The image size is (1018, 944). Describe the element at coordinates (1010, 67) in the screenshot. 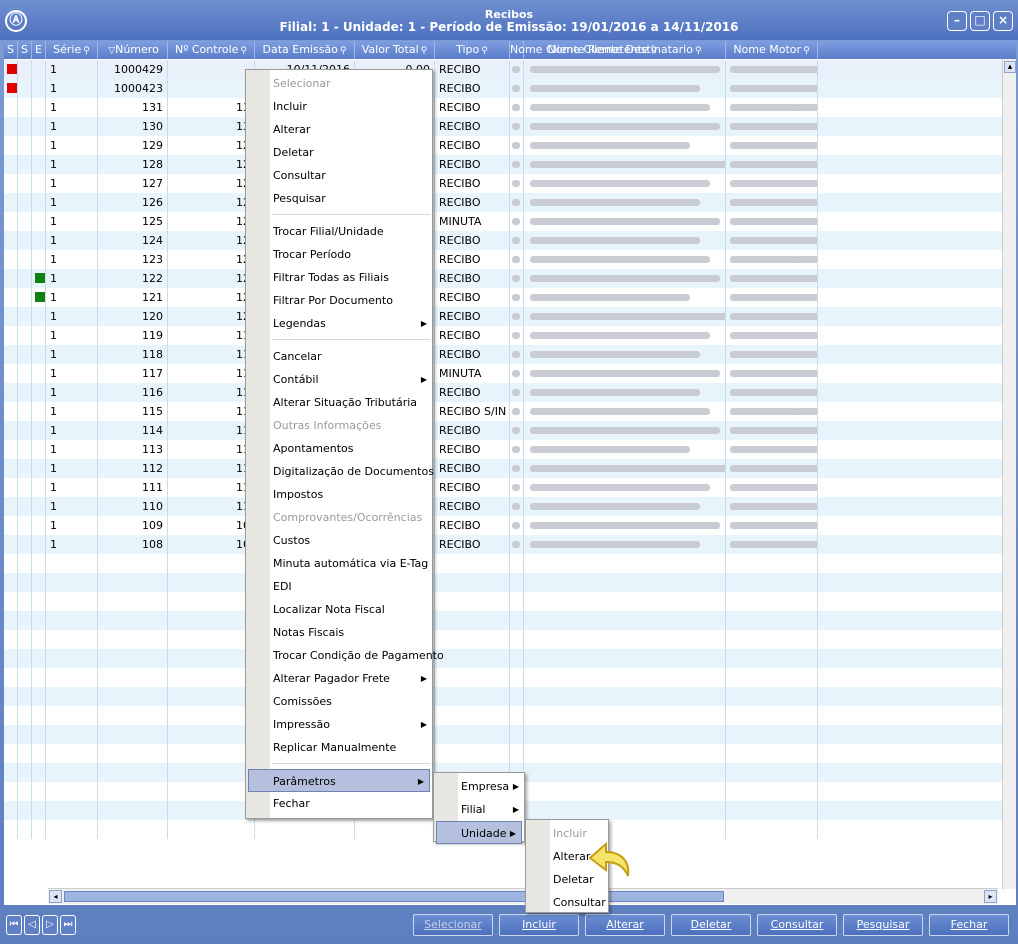

I see `scroll-up-icon: ▴` at that location.